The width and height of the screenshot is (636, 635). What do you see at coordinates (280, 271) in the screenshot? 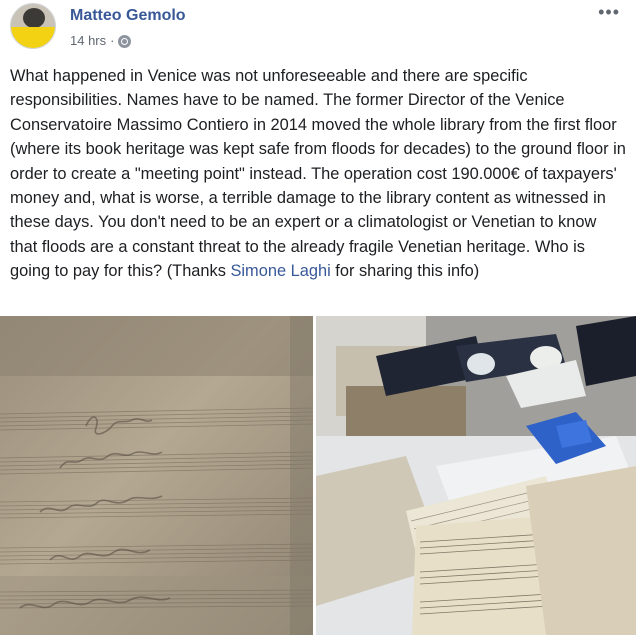
I see `mention-link: Simone Laghi` at bounding box center [280, 271].